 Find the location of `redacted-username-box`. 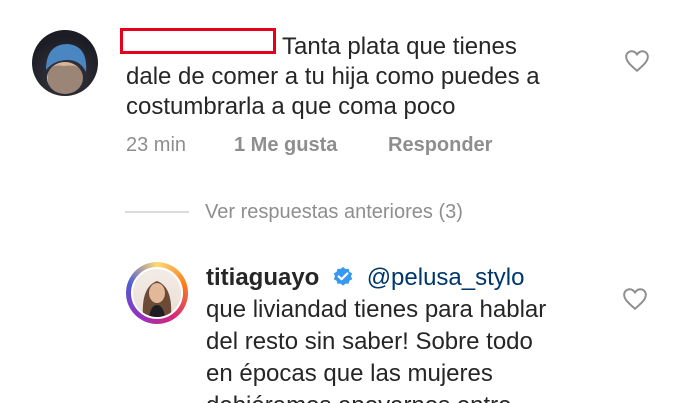

redacted-username-box is located at coordinates (198, 41).